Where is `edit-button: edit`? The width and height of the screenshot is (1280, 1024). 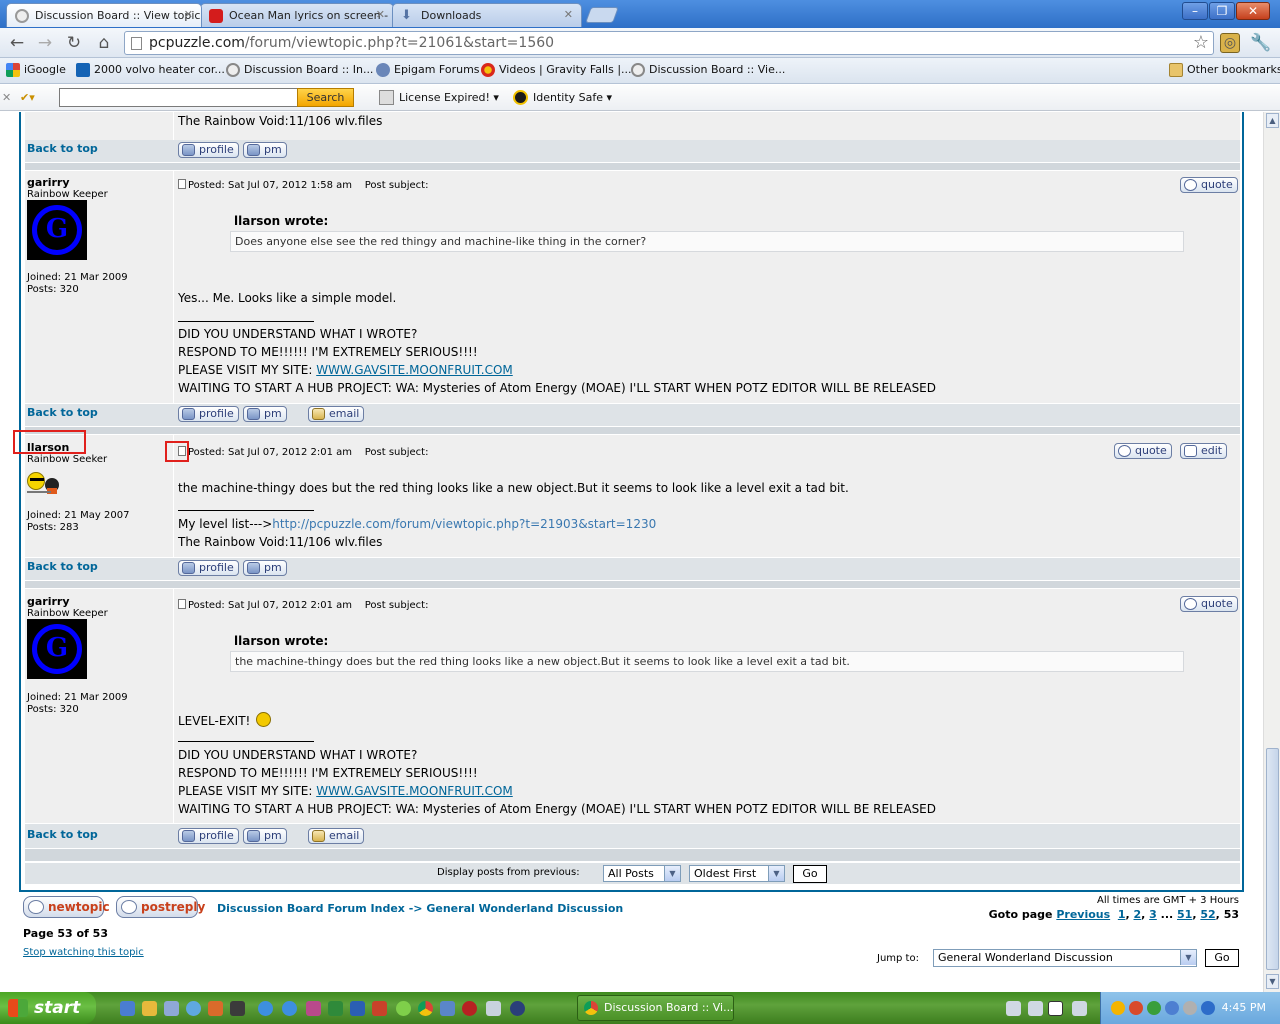
edit-button: edit is located at coordinates (1204, 451).